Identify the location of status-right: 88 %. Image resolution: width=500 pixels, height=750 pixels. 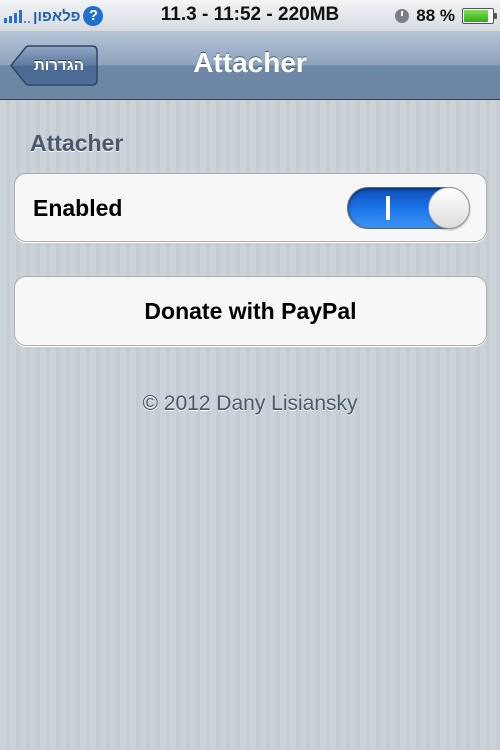
(446, 16).